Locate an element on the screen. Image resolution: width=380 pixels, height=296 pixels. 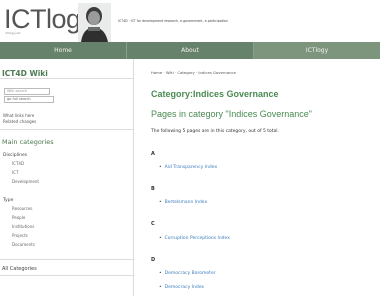
index-letter: C is located at coordinates (153, 224).